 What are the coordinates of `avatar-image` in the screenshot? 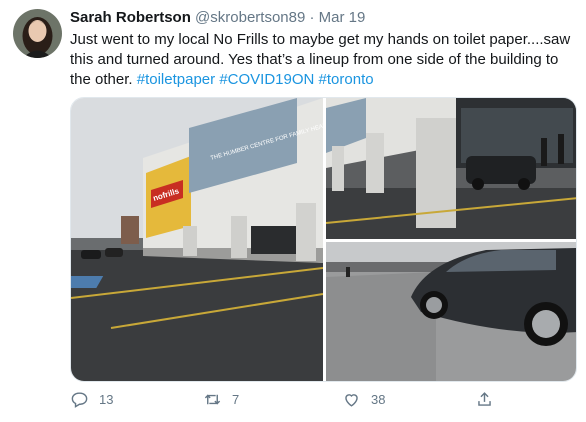 It's located at (37, 33).